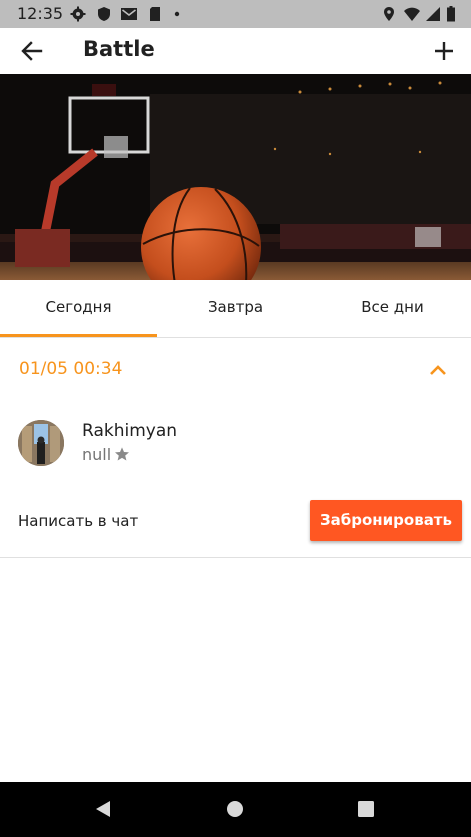  I want to click on user-item: Rakhimyan null, so click(235, 445).